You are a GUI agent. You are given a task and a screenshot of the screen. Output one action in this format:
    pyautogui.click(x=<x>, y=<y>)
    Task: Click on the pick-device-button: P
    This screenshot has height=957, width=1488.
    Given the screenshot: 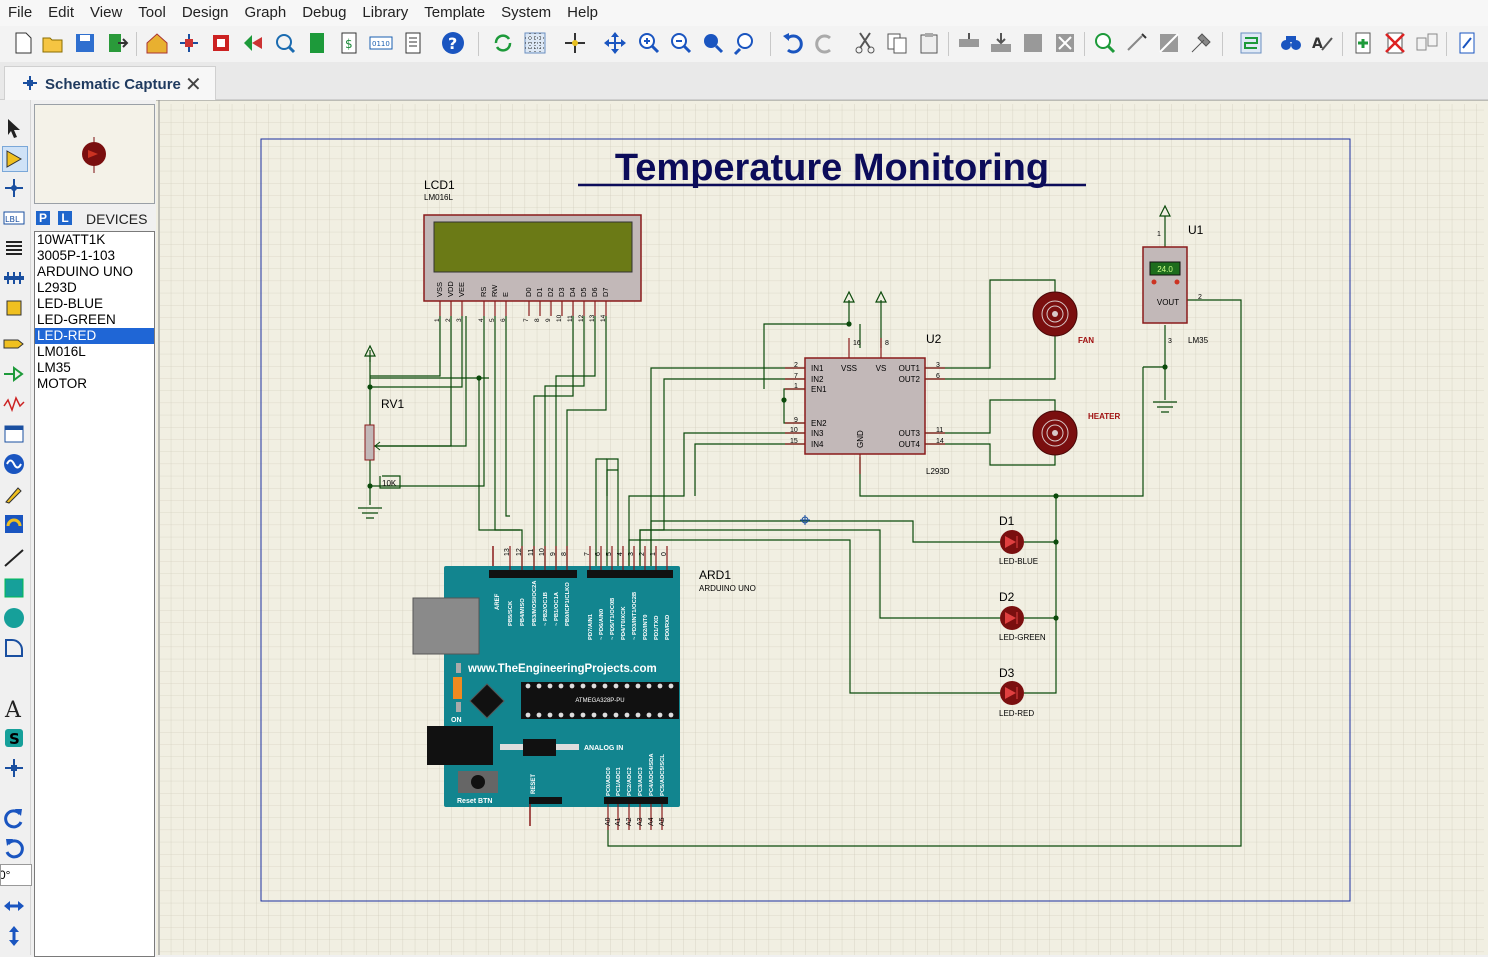 What is the action you would take?
    pyautogui.click(x=43, y=218)
    